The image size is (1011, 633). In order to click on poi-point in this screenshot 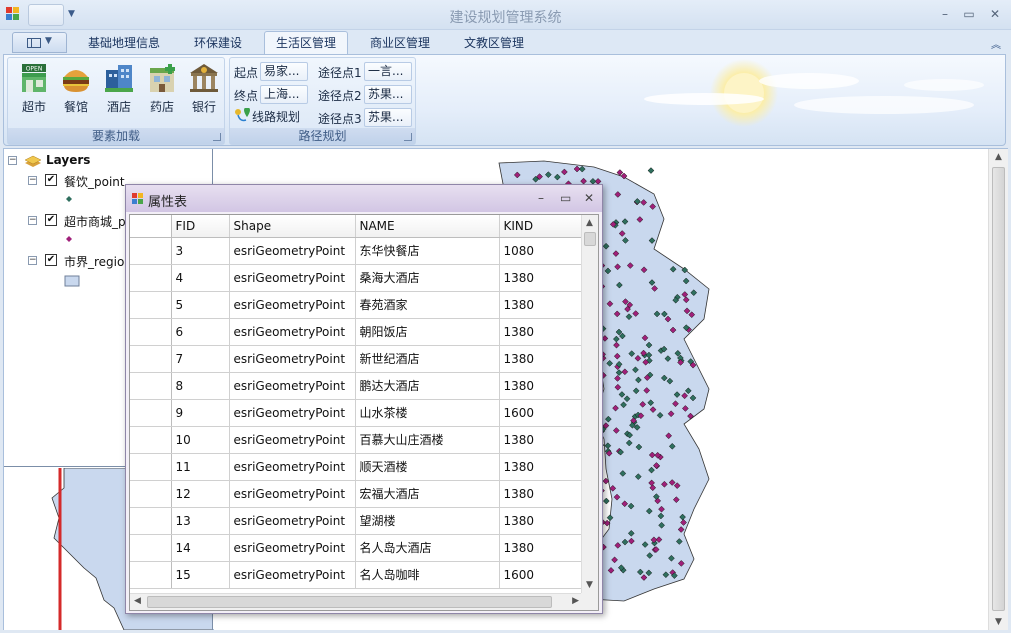, I will do `click(651, 170)`.